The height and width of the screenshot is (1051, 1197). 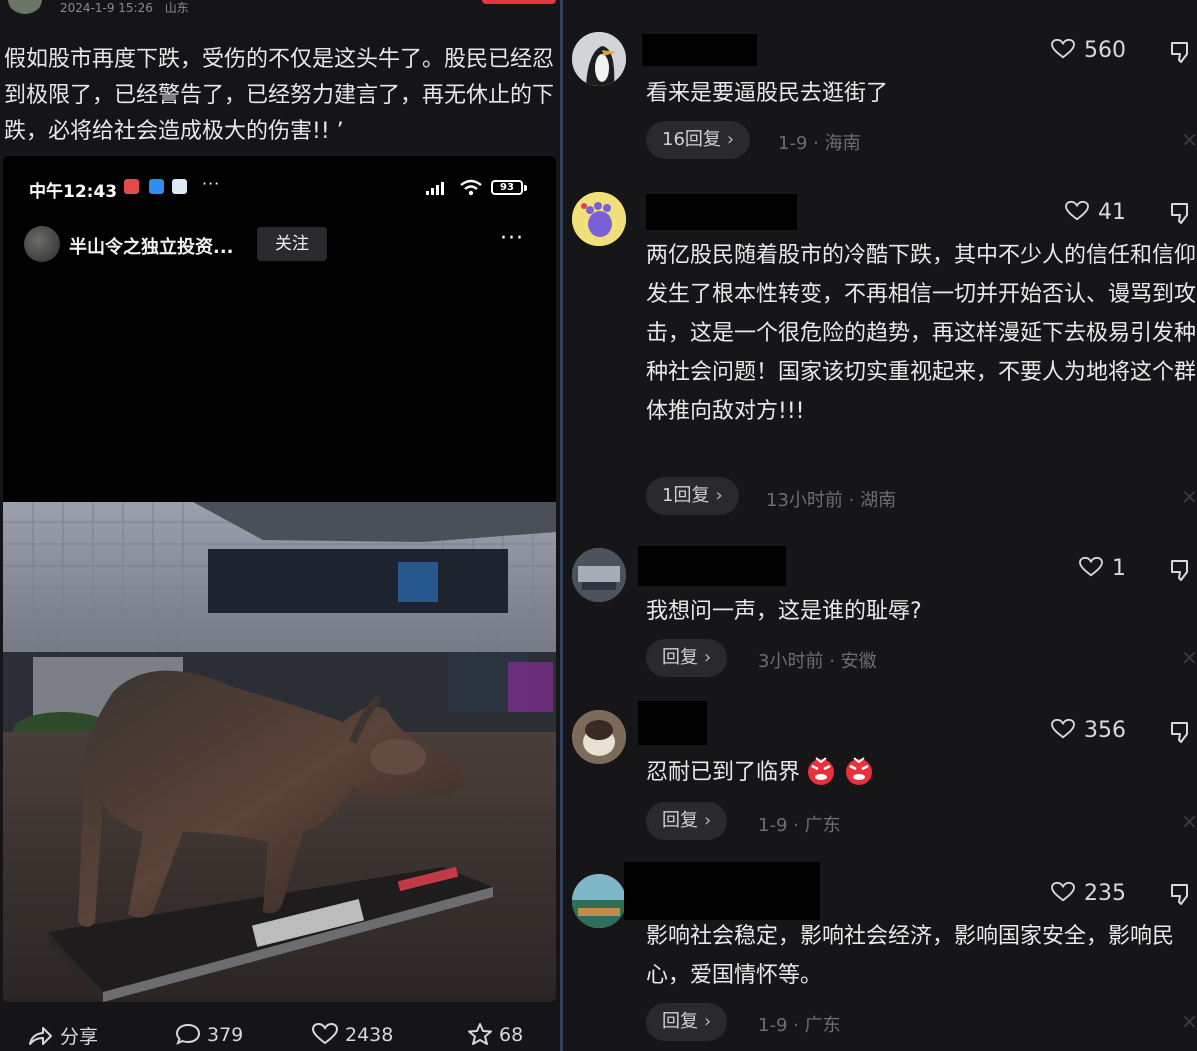 What do you see at coordinates (1105, 50) in the screenshot?
I see `comment-like-count: 560` at bounding box center [1105, 50].